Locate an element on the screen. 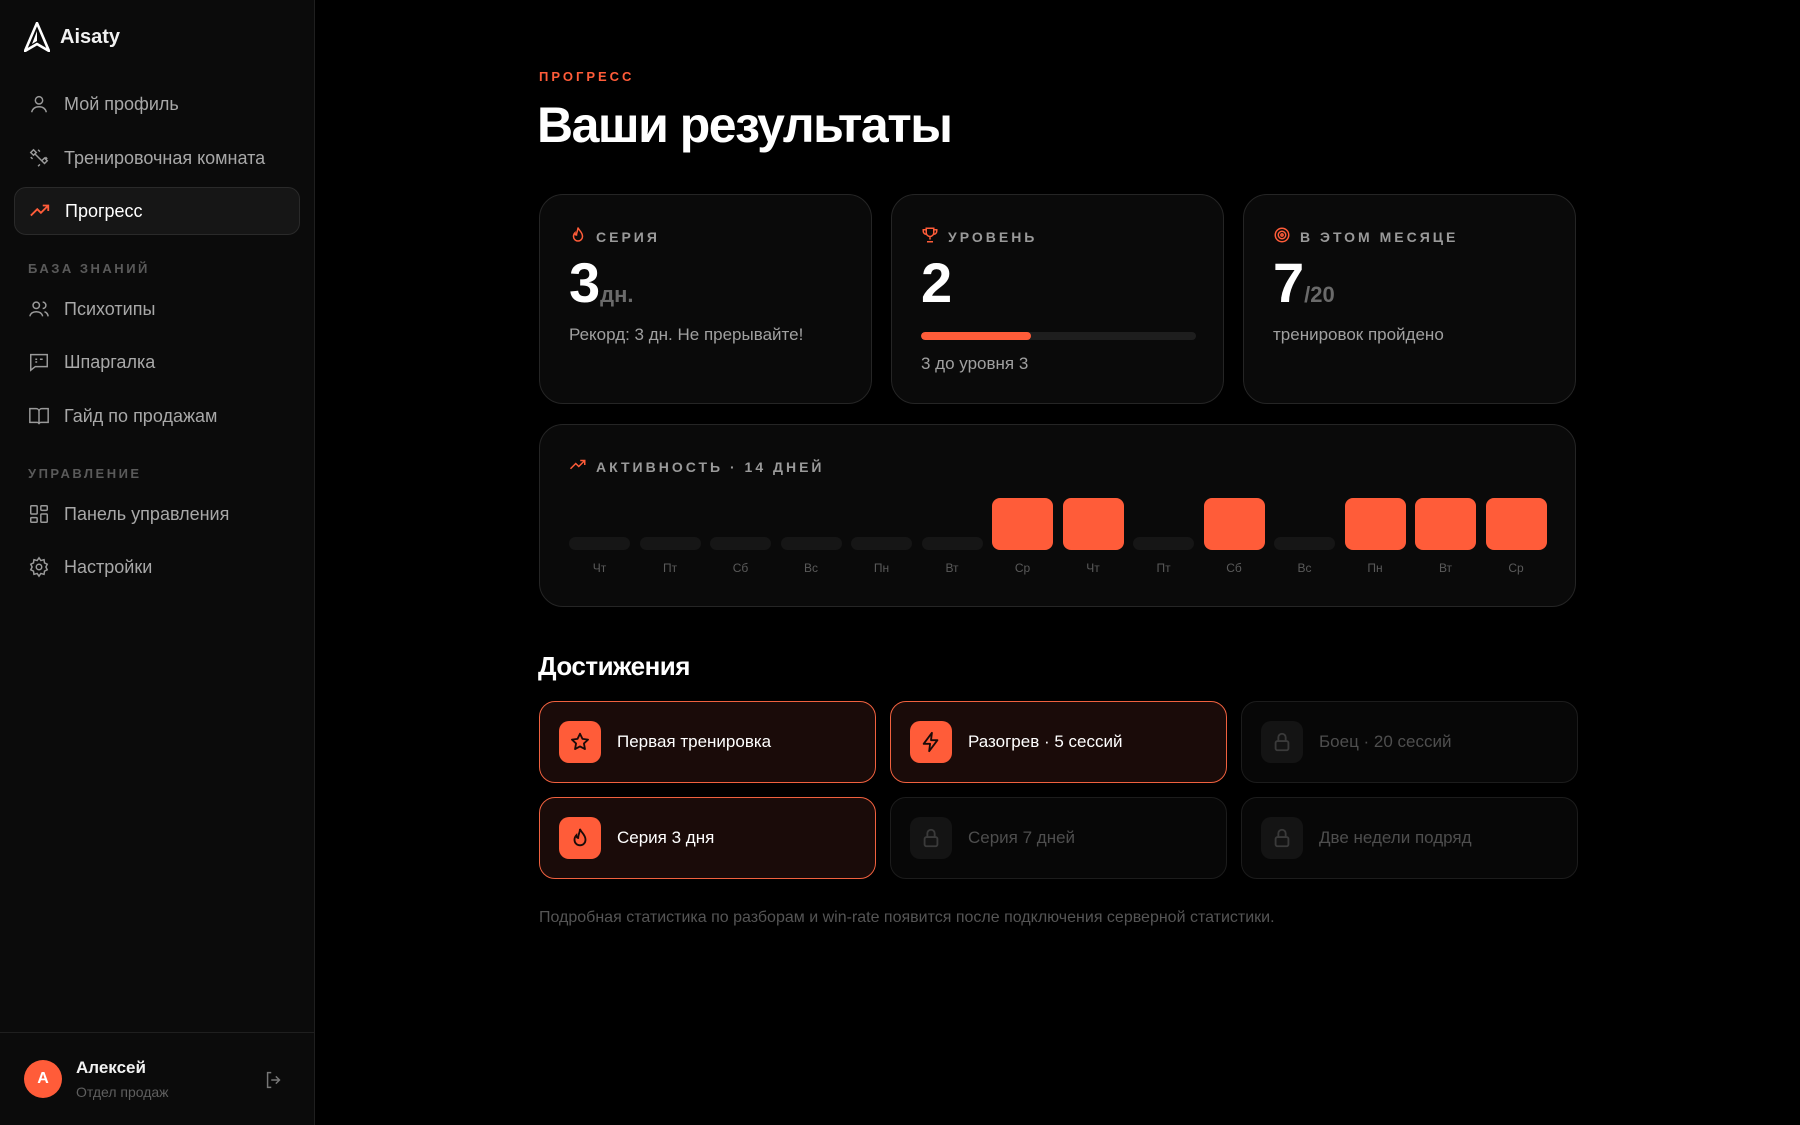  month-value: 7 is located at coordinates (1289, 282).